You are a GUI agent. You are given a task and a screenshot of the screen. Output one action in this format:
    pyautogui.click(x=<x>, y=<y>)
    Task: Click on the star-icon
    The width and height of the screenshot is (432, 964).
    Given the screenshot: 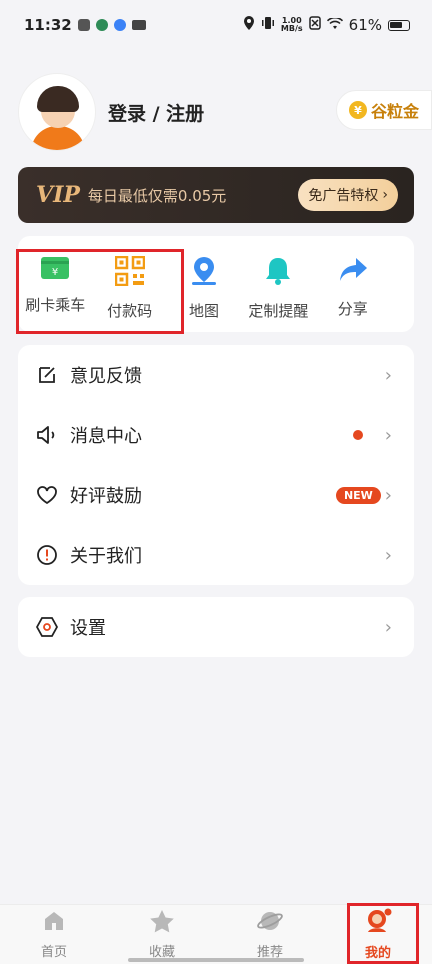 What is the action you would take?
    pyautogui.click(x=162, y=923)
    